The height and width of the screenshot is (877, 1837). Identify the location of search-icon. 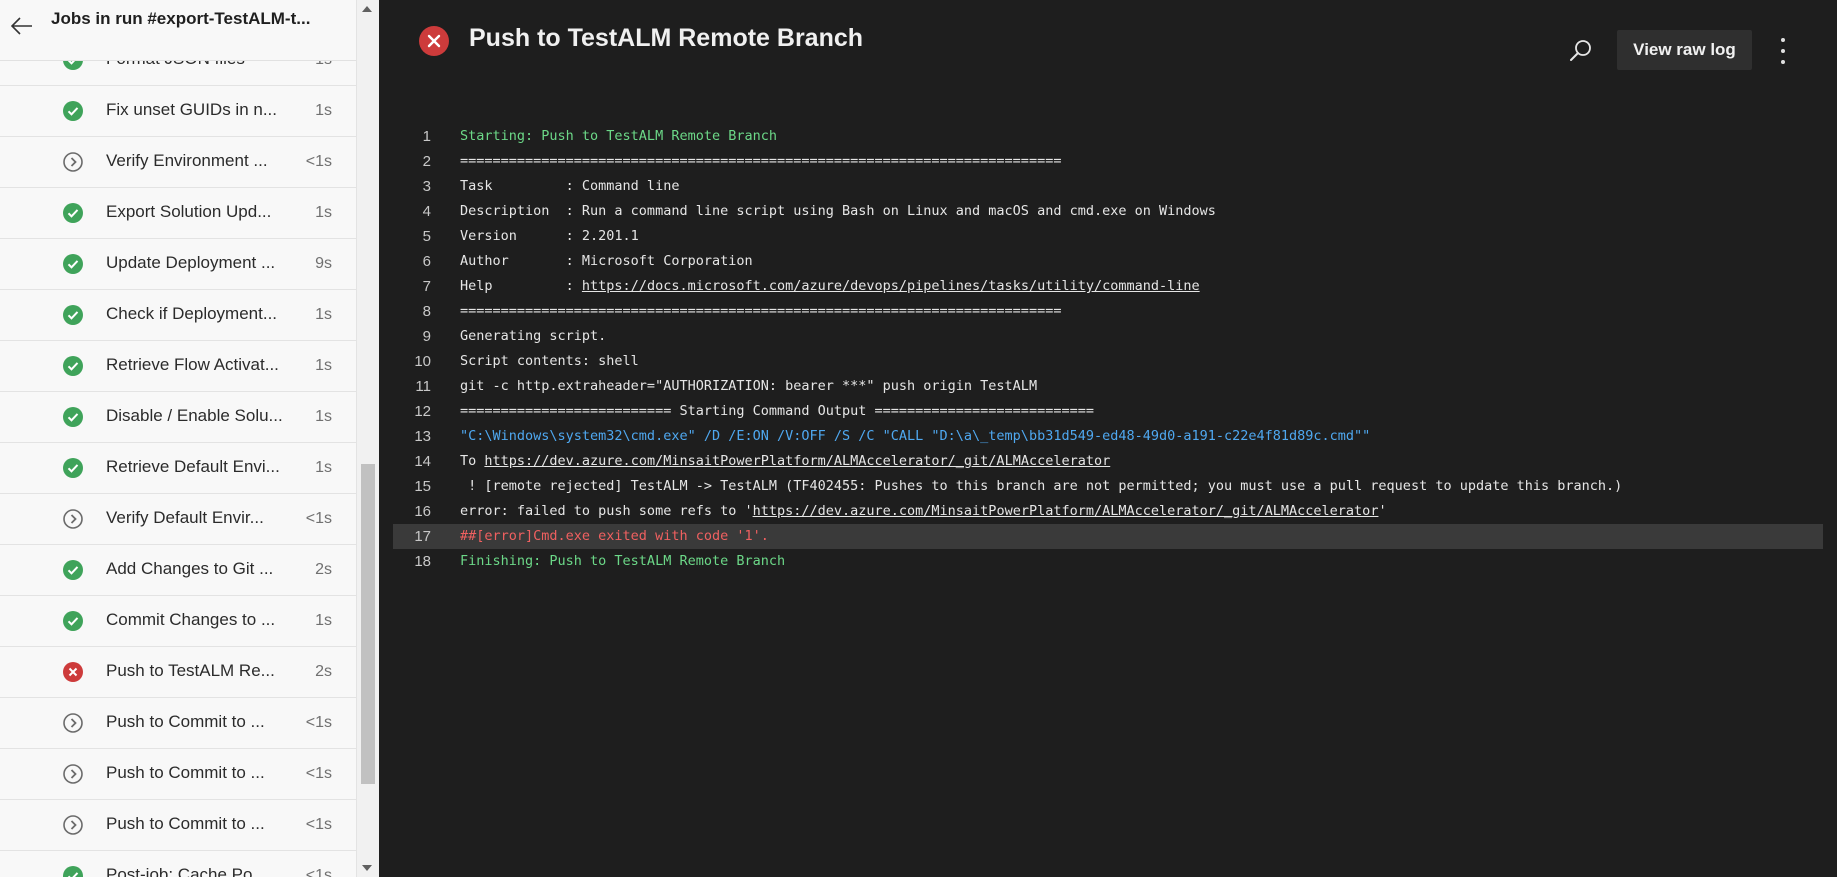
(1581, 51).